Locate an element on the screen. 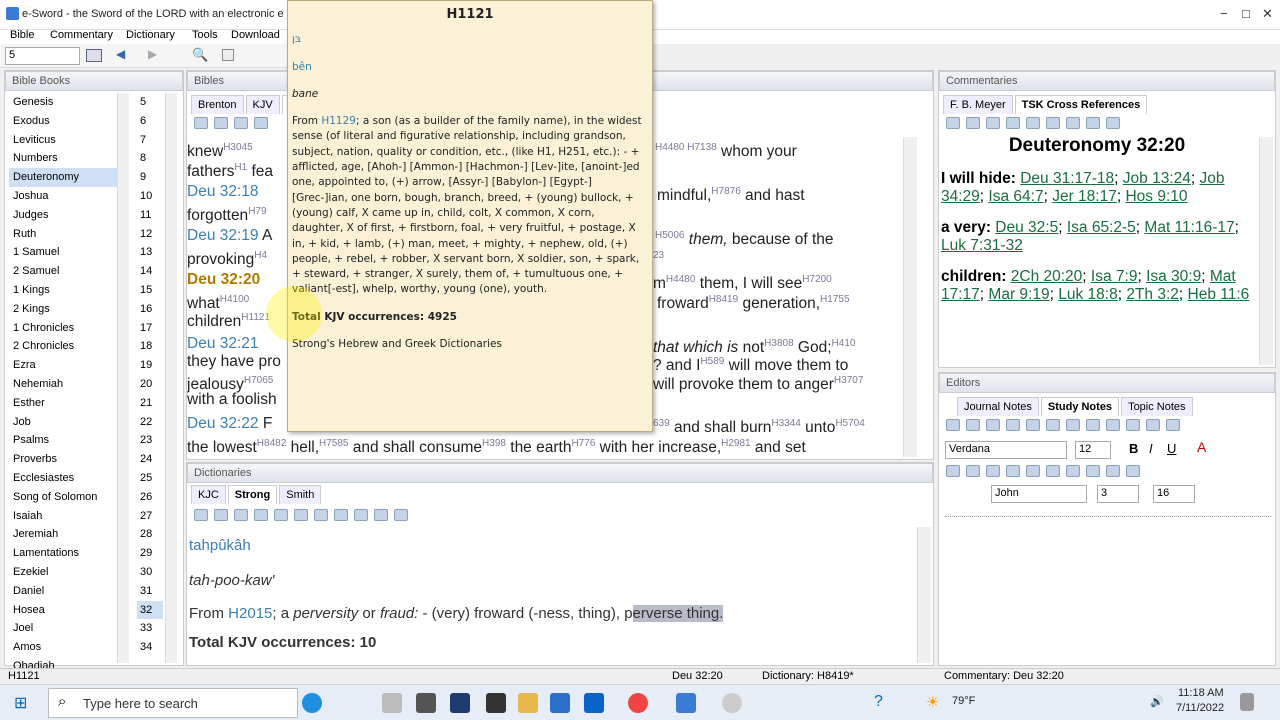  menu-dictionary: Dictionary is located at coordinates (150, 35).